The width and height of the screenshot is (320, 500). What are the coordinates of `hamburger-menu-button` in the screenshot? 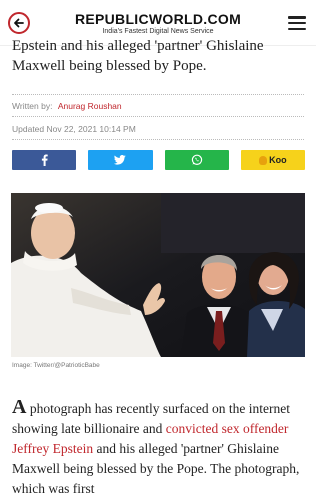 It's located at (297, 23).